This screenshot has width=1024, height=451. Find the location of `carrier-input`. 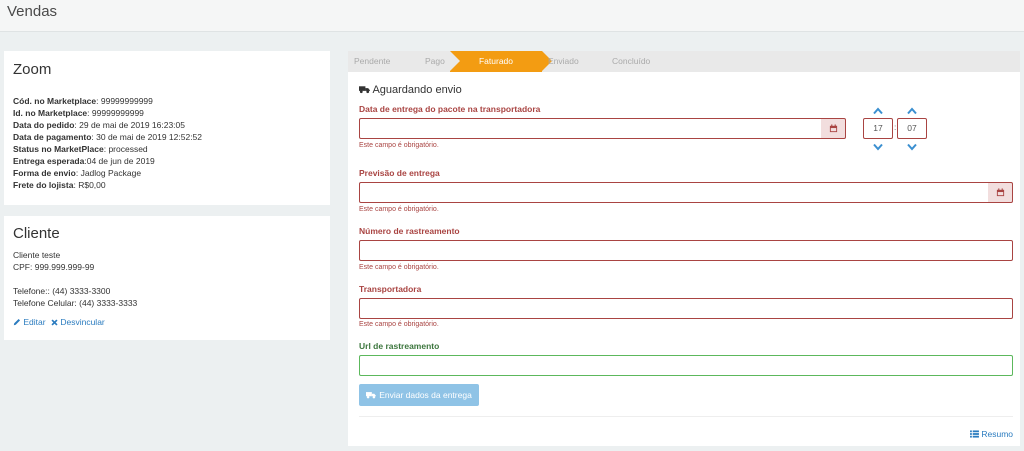

carrier-input is located at coordinates (686, 308).